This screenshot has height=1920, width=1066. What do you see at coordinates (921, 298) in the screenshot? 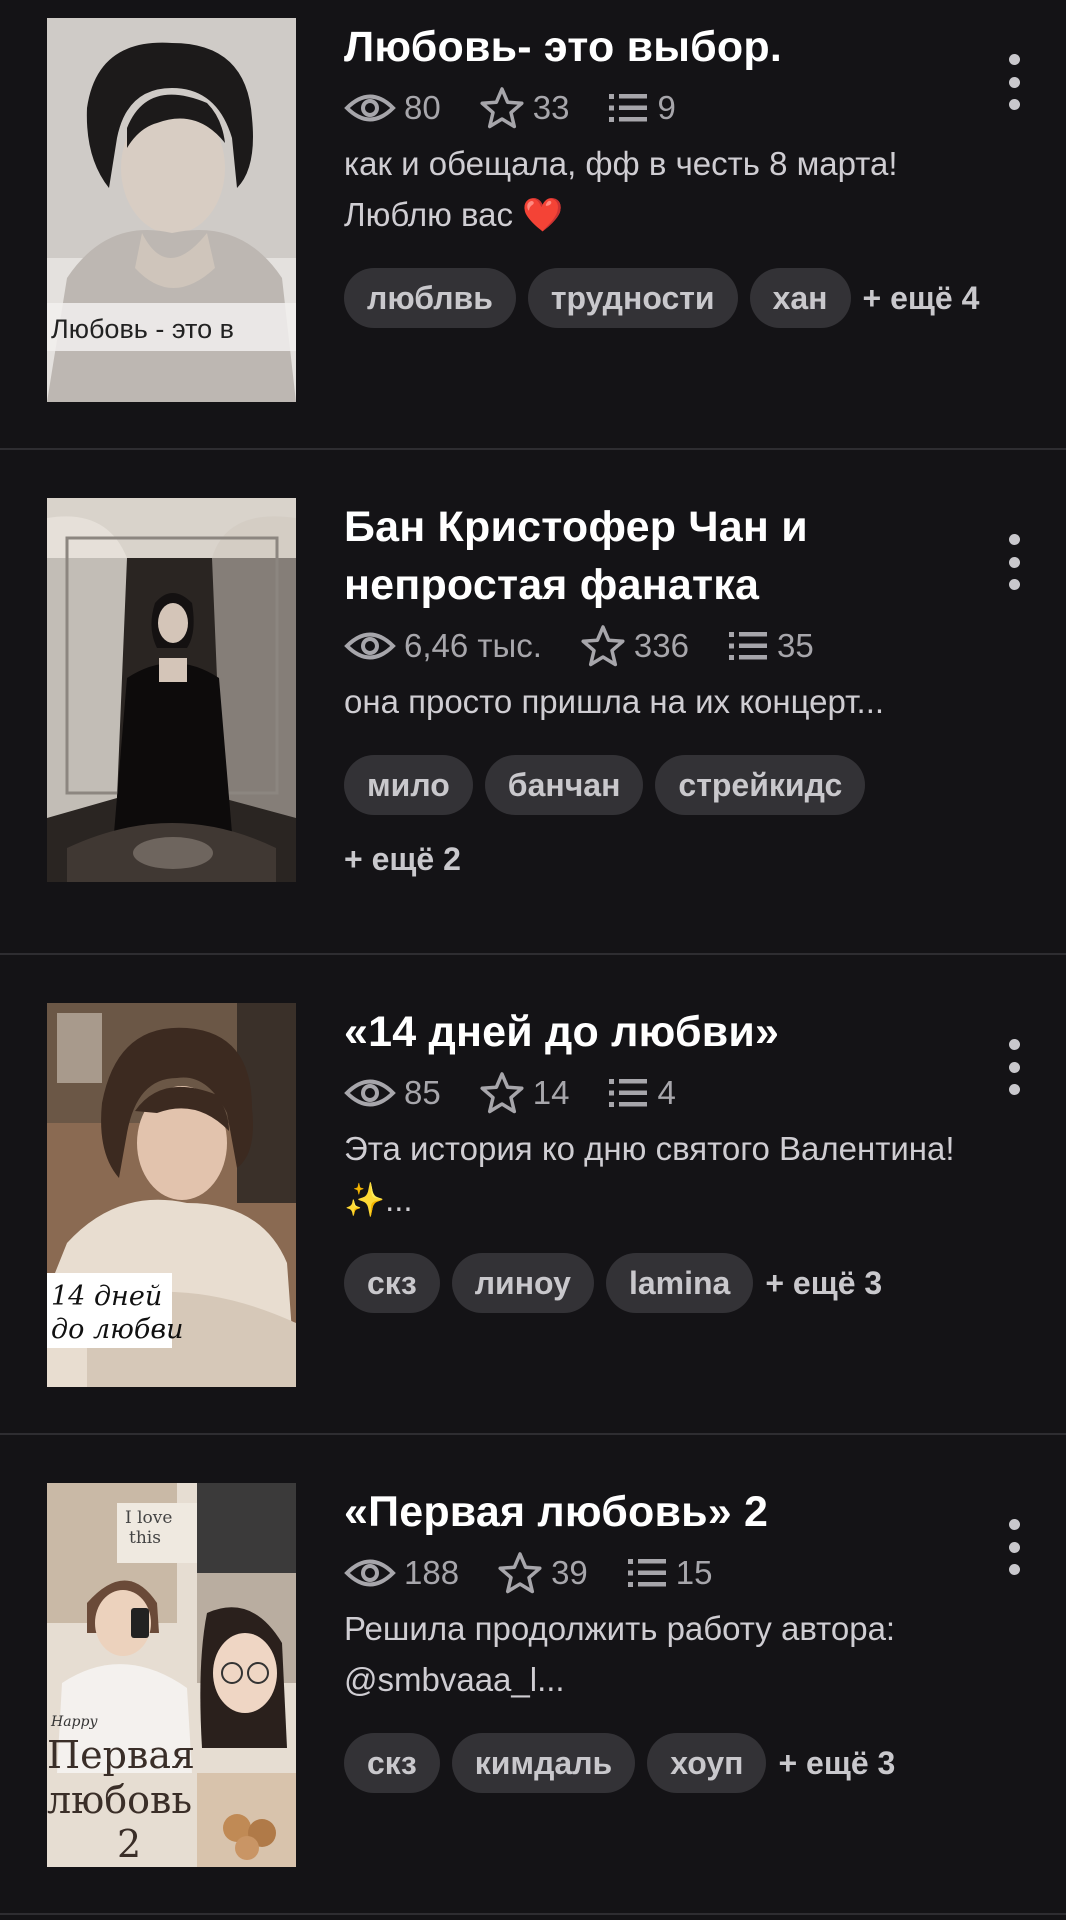
I see `more-tags-link: + ещё 4` at bounding box center [921, 298].